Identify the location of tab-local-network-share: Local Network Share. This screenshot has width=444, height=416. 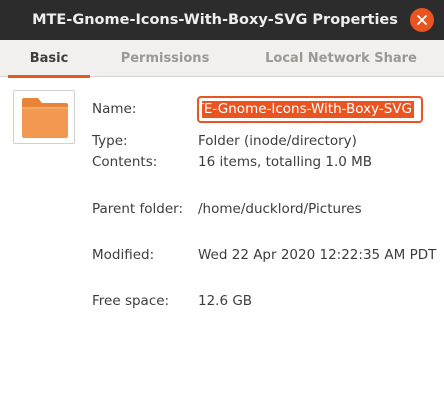
(341, 58).